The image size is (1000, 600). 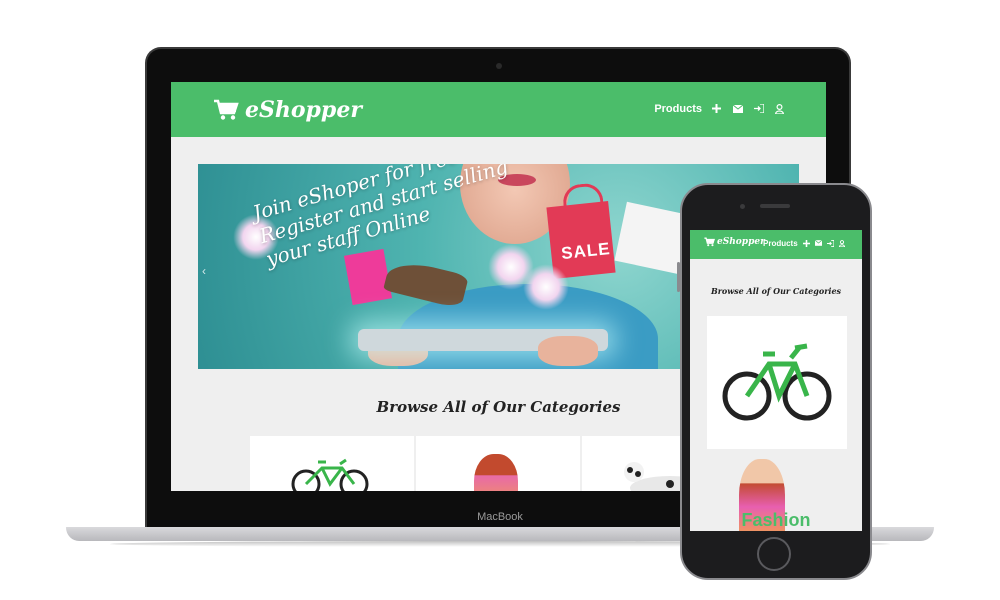 What do you see at coordinates (741, 242) in the screenshot?
I see `phone-logo-text: eShopper` at bounding box center [741, 242].